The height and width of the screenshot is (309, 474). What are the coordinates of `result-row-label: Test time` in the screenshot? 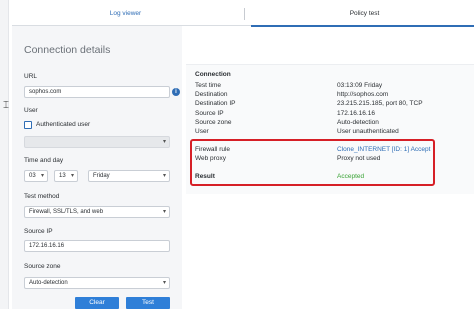 It's located at (208, 85).